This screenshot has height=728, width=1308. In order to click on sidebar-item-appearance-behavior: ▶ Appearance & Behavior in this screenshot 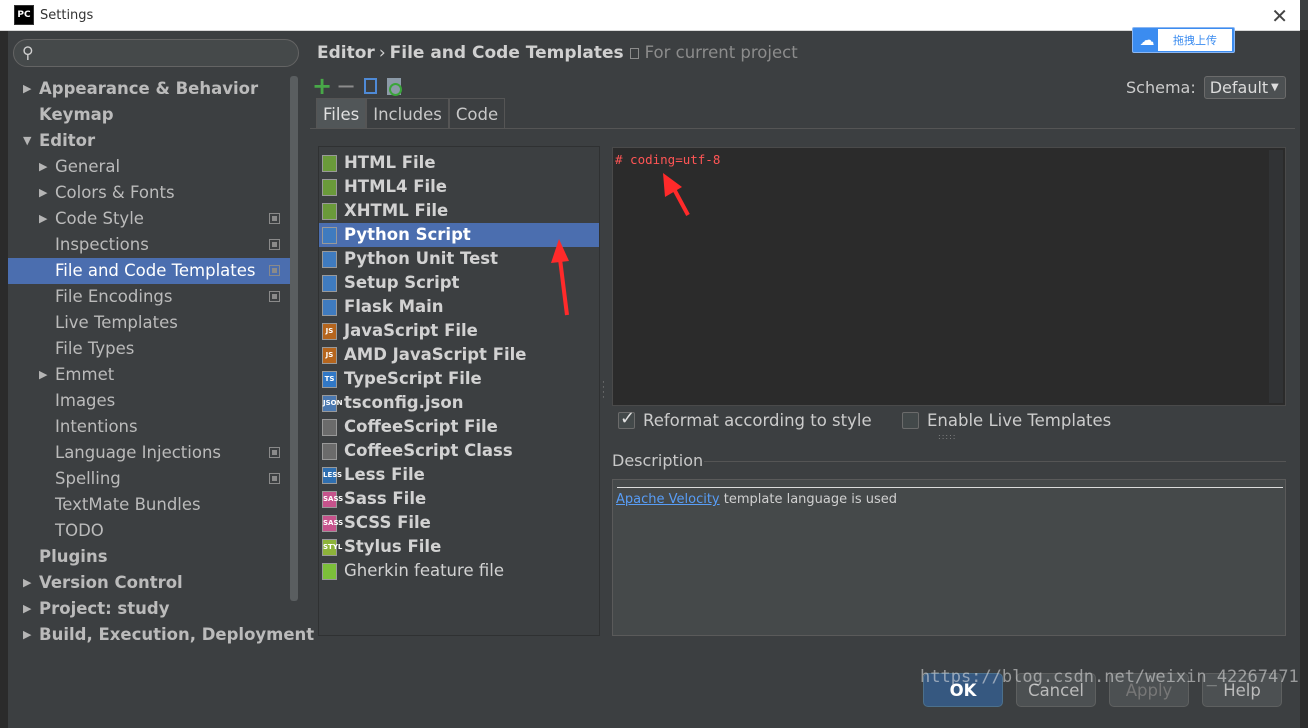, I will do `click(149, 89)`.